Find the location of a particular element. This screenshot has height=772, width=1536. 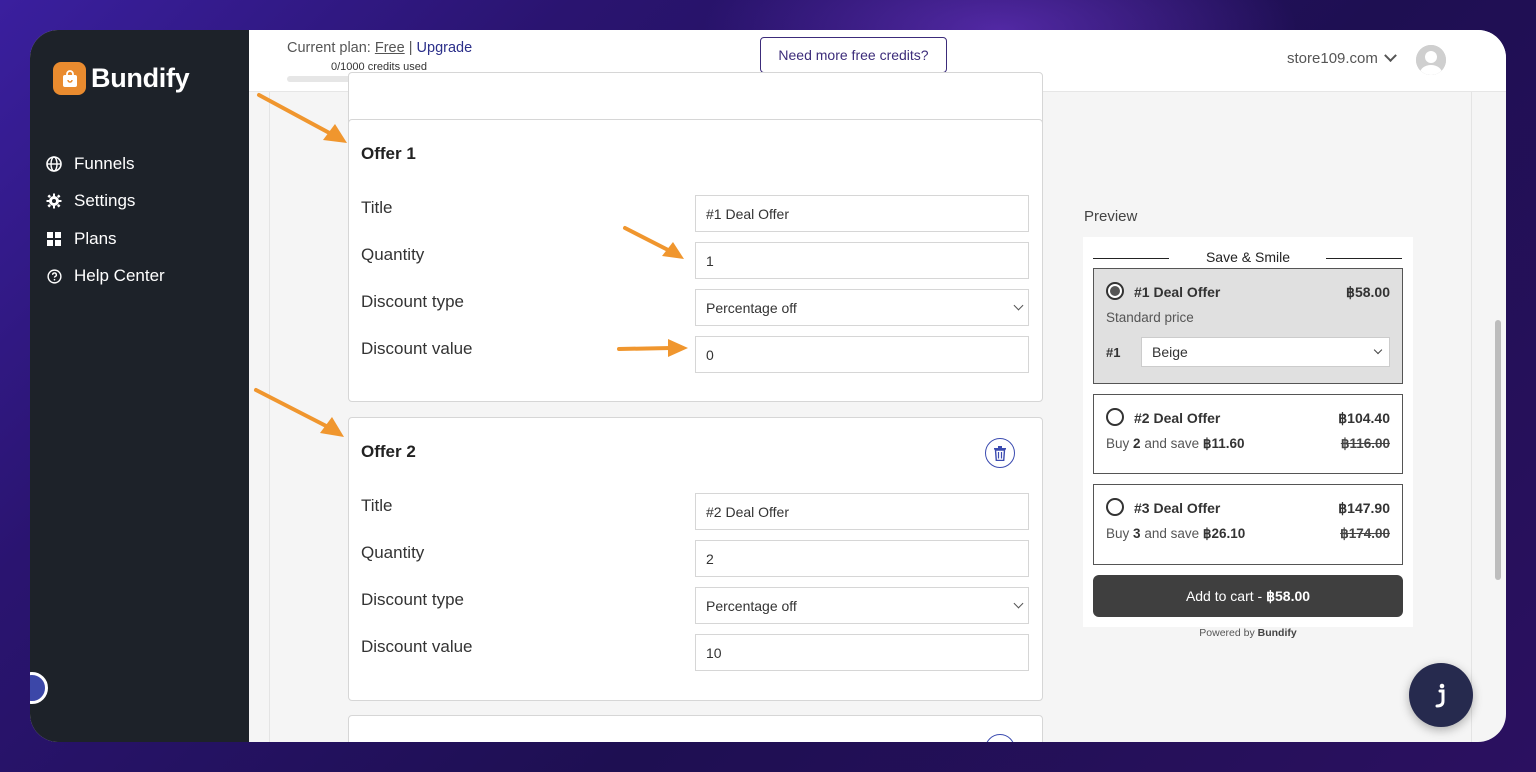

quantity-input: 1 is located at coordinates (862, 260).